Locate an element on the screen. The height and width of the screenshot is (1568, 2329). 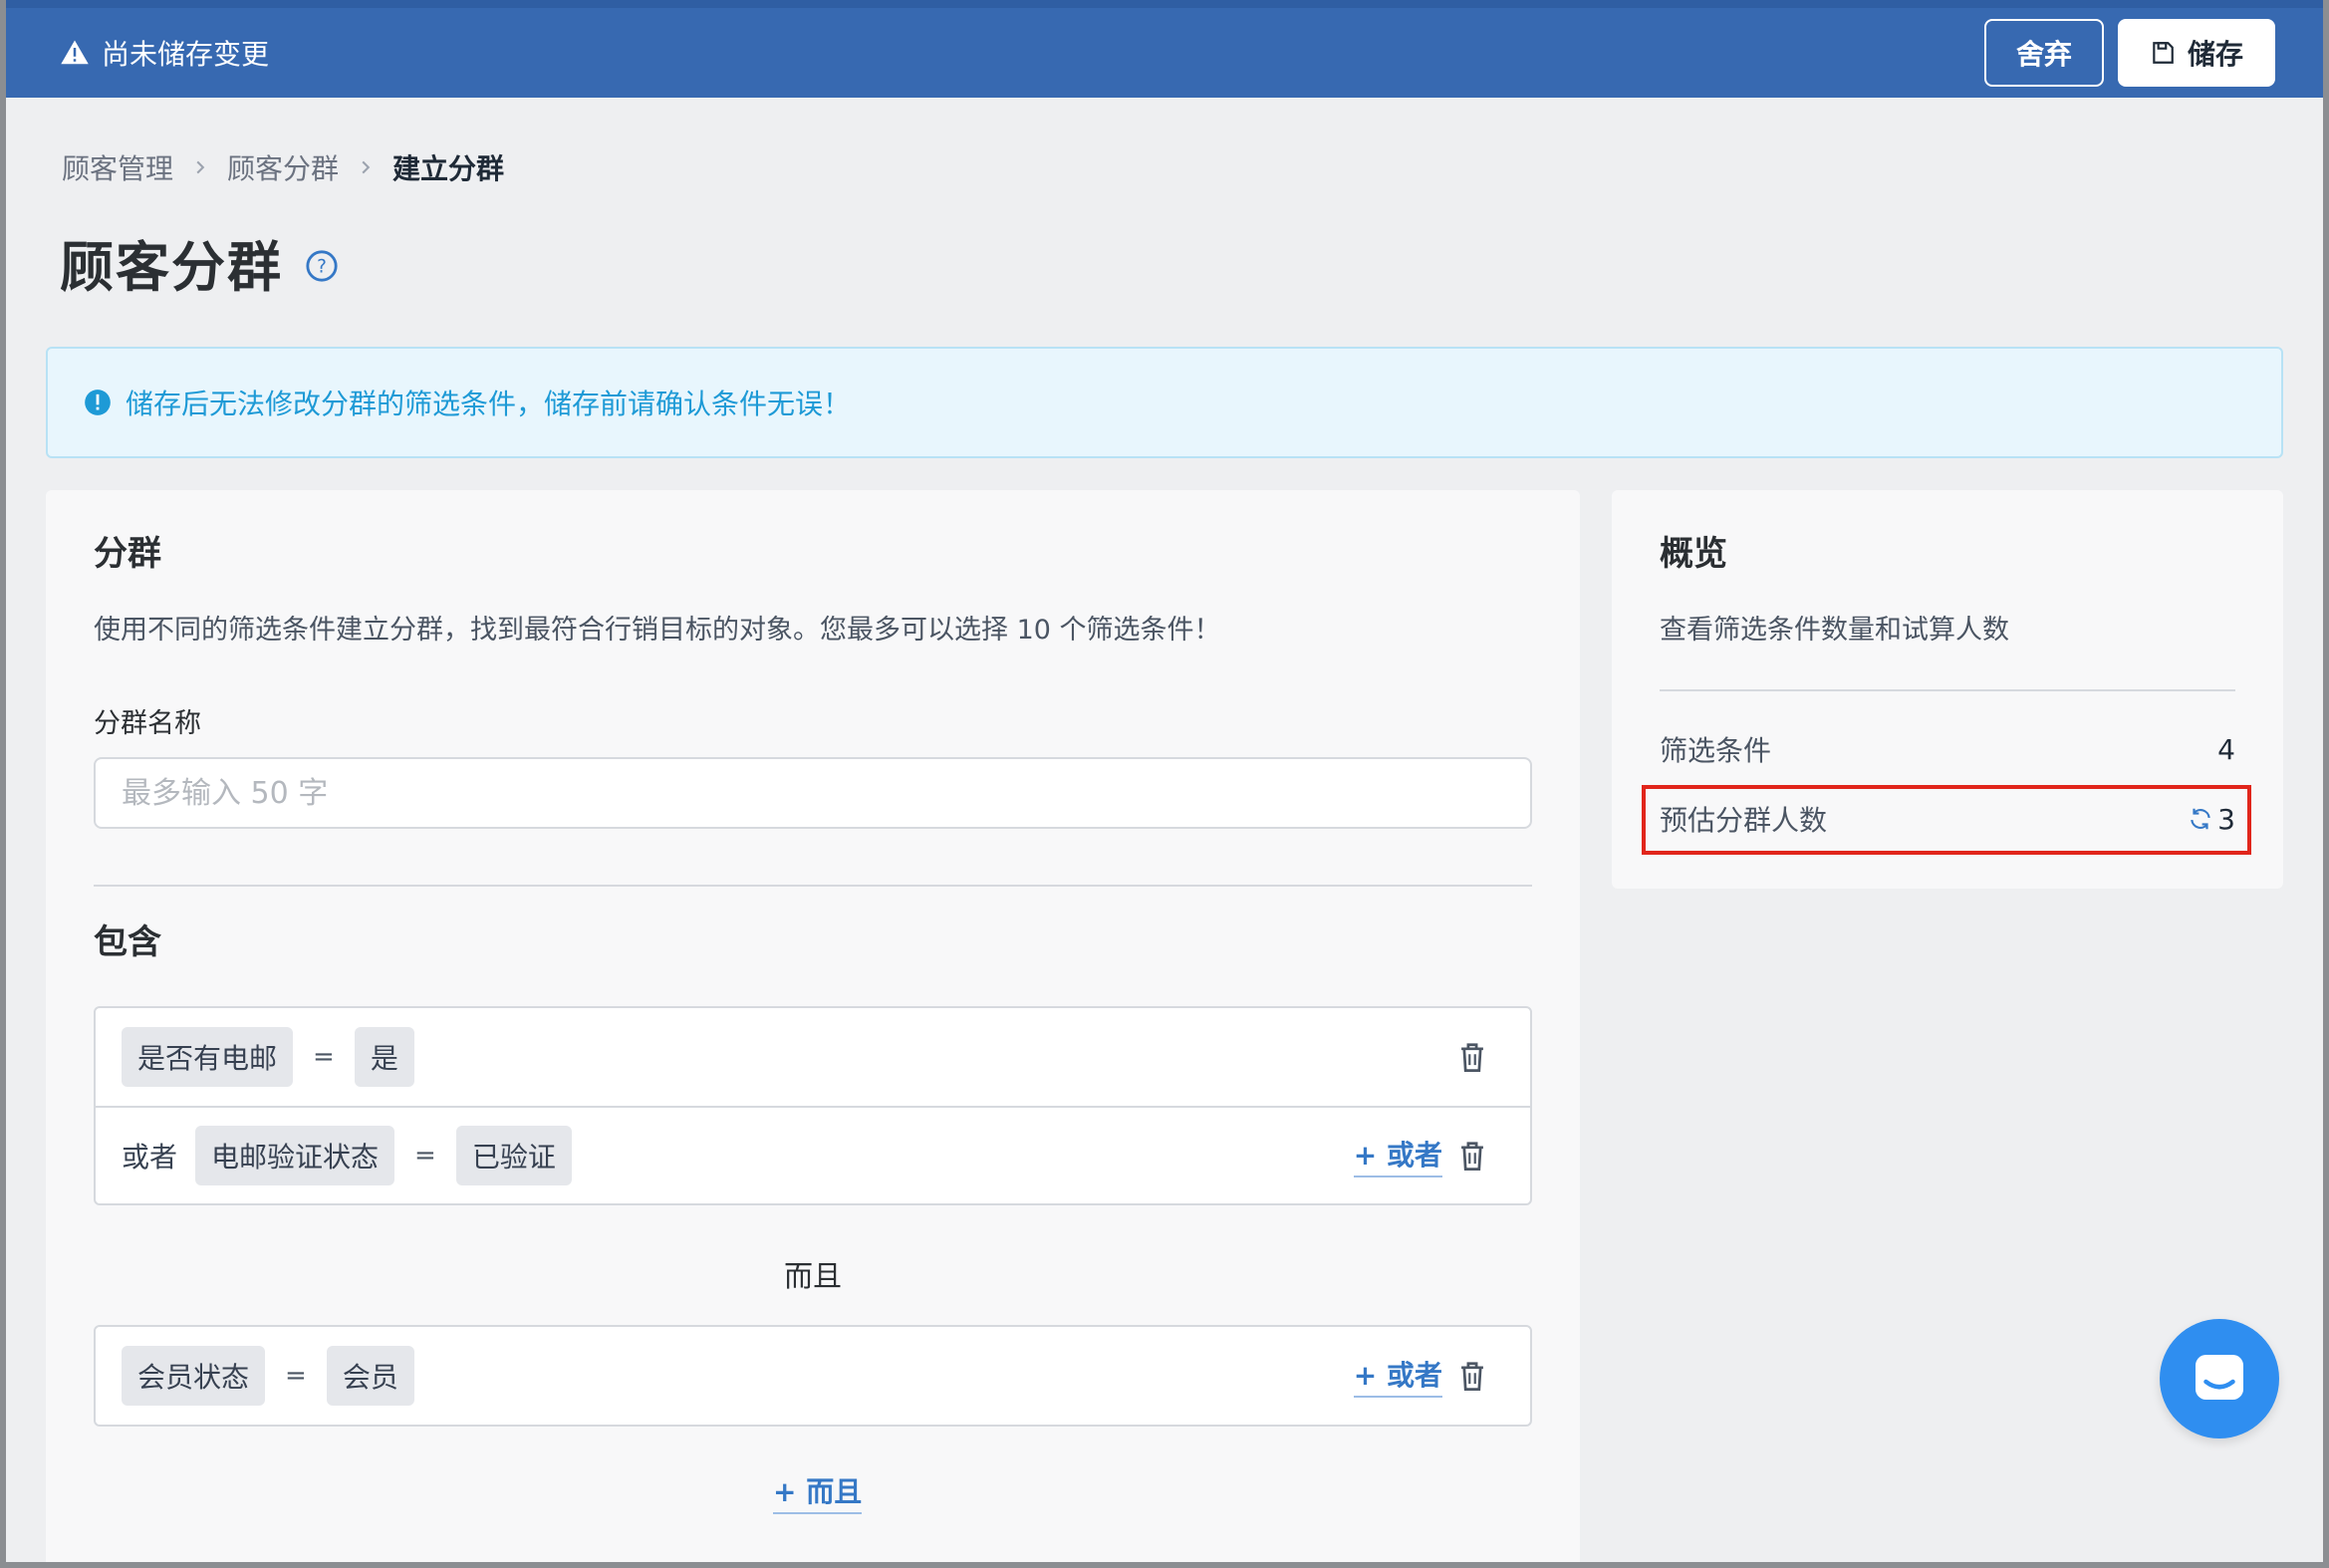
breadcrumb: 顾客管理 顾客分群 建立分群 is located at coordinates (283, 167).